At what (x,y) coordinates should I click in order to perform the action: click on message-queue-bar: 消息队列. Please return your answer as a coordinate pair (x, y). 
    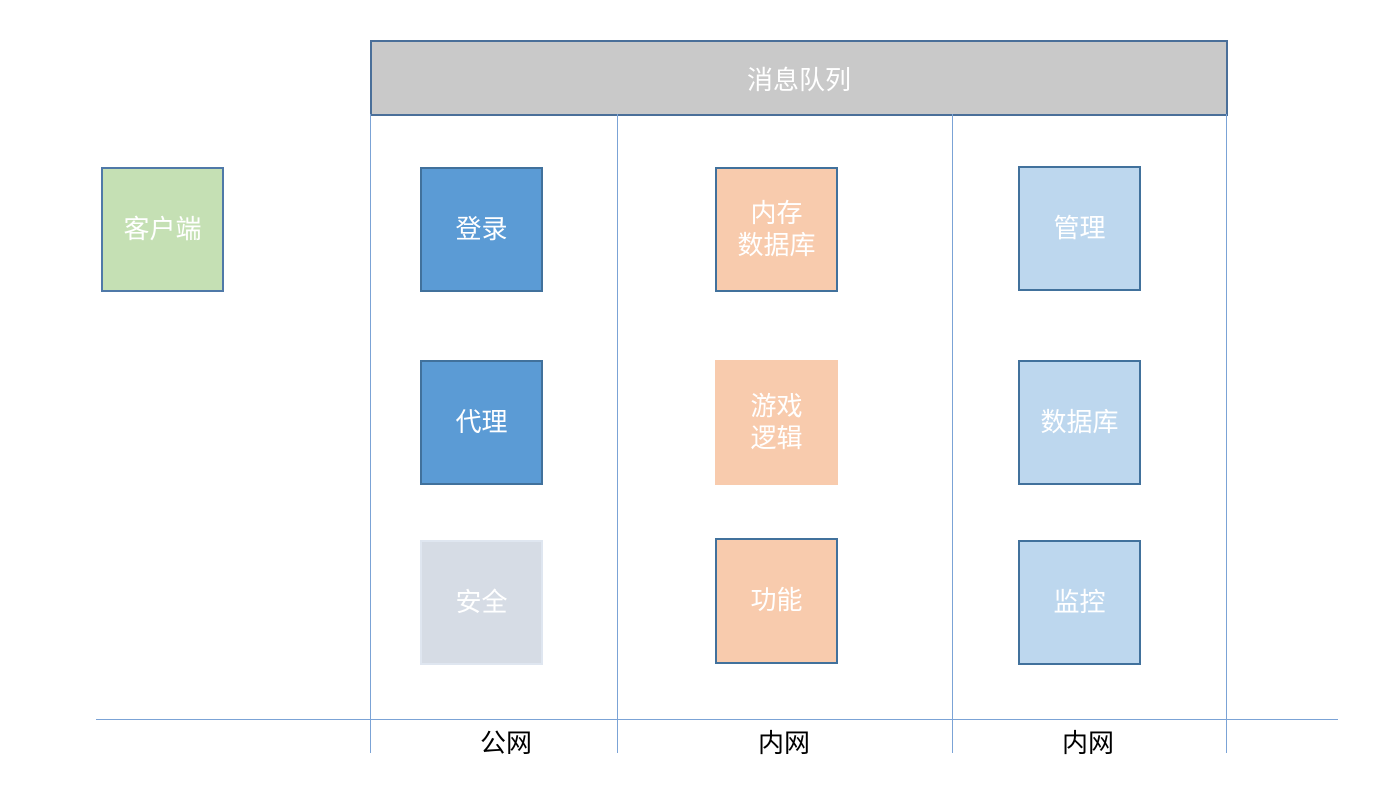
    Looking at the image, I should click on (799, 78).